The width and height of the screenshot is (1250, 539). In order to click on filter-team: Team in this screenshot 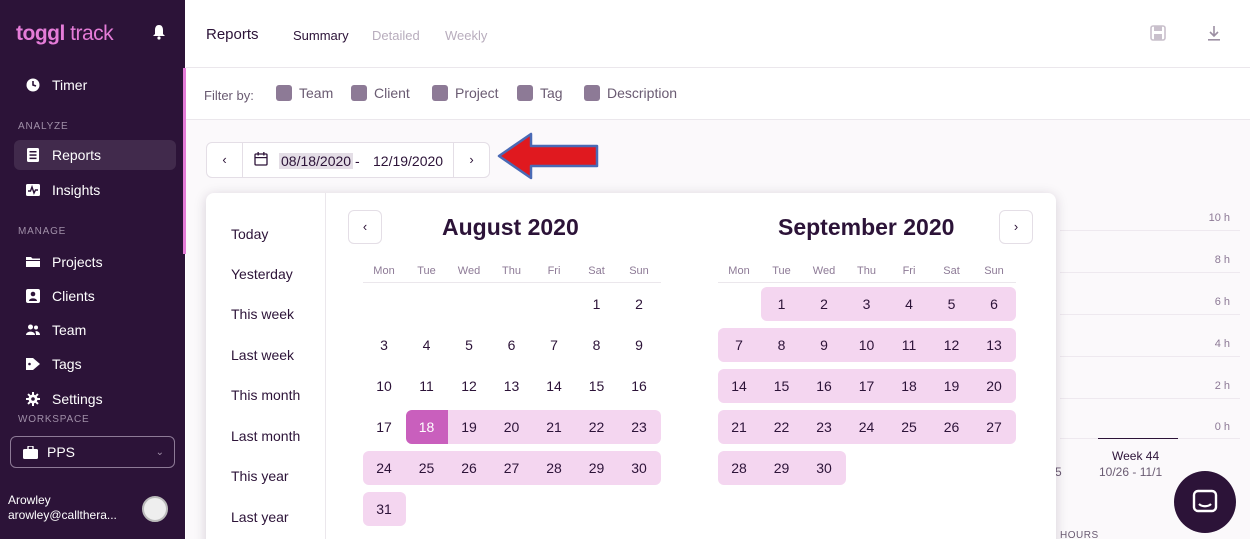, I will do `click(304, 93)`.